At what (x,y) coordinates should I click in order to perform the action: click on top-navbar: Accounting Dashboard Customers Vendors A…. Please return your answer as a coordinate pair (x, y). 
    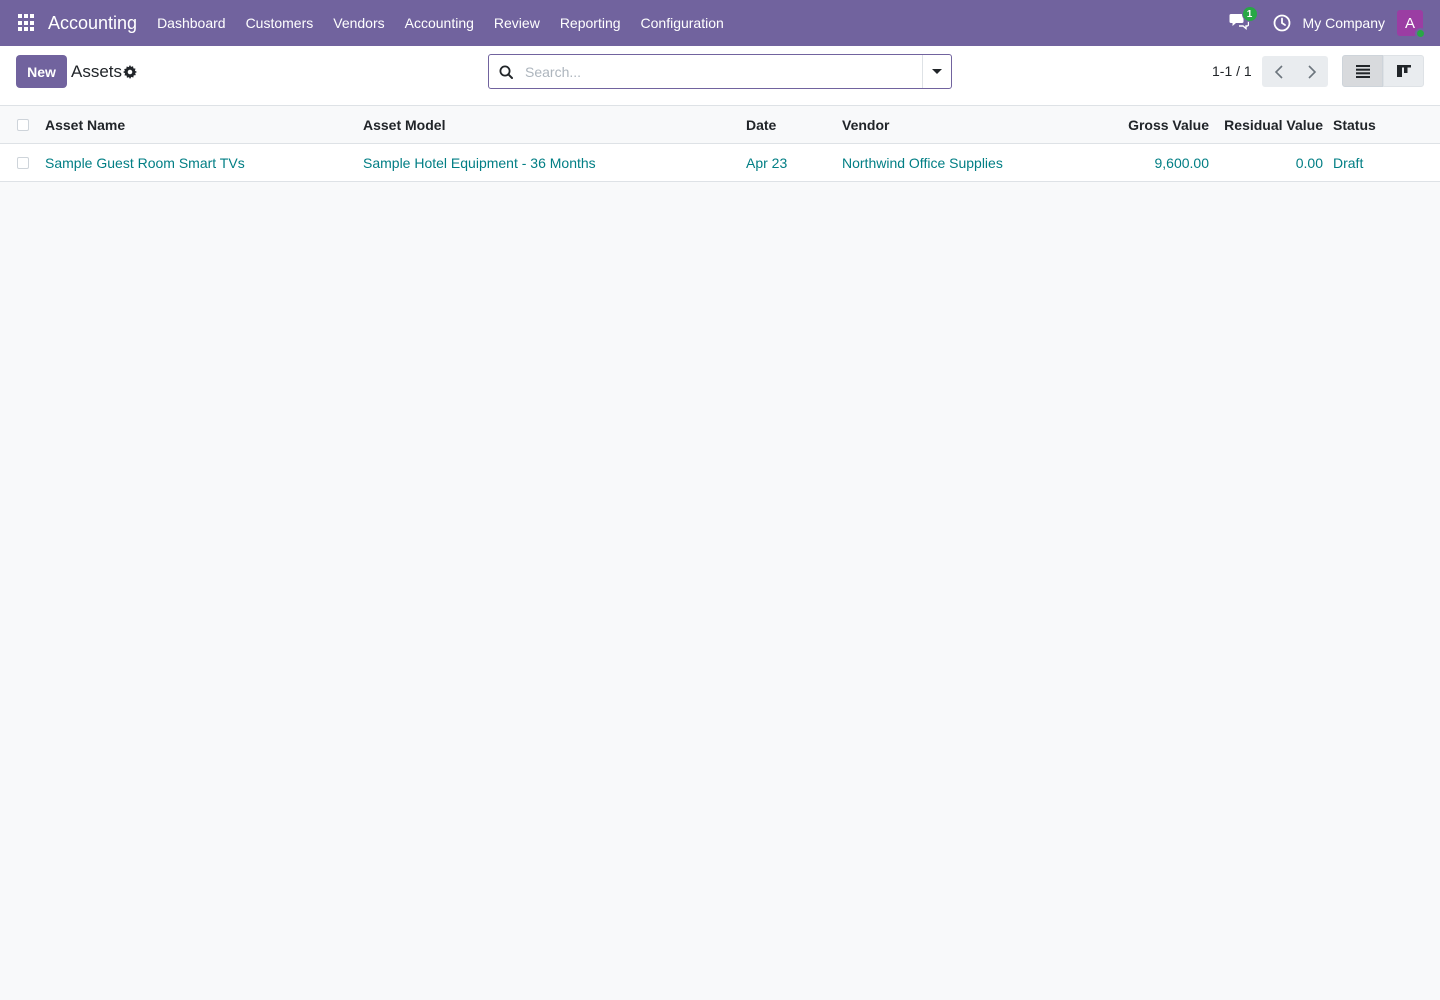
    Looking at the image, I should click on (720, 23).